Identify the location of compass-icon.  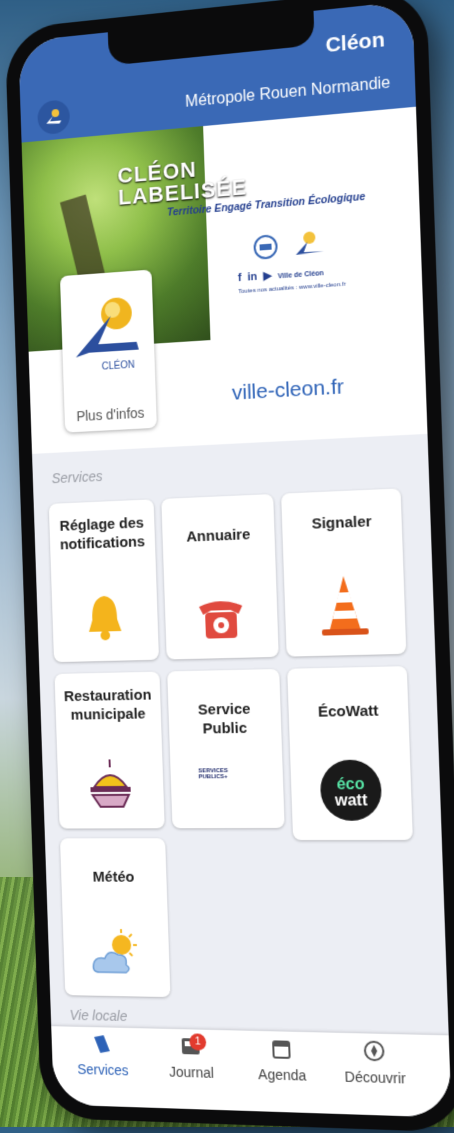
(374, 1050).